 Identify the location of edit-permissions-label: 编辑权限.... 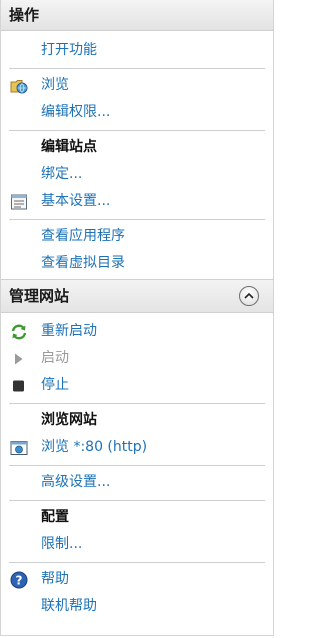
(75, 112).